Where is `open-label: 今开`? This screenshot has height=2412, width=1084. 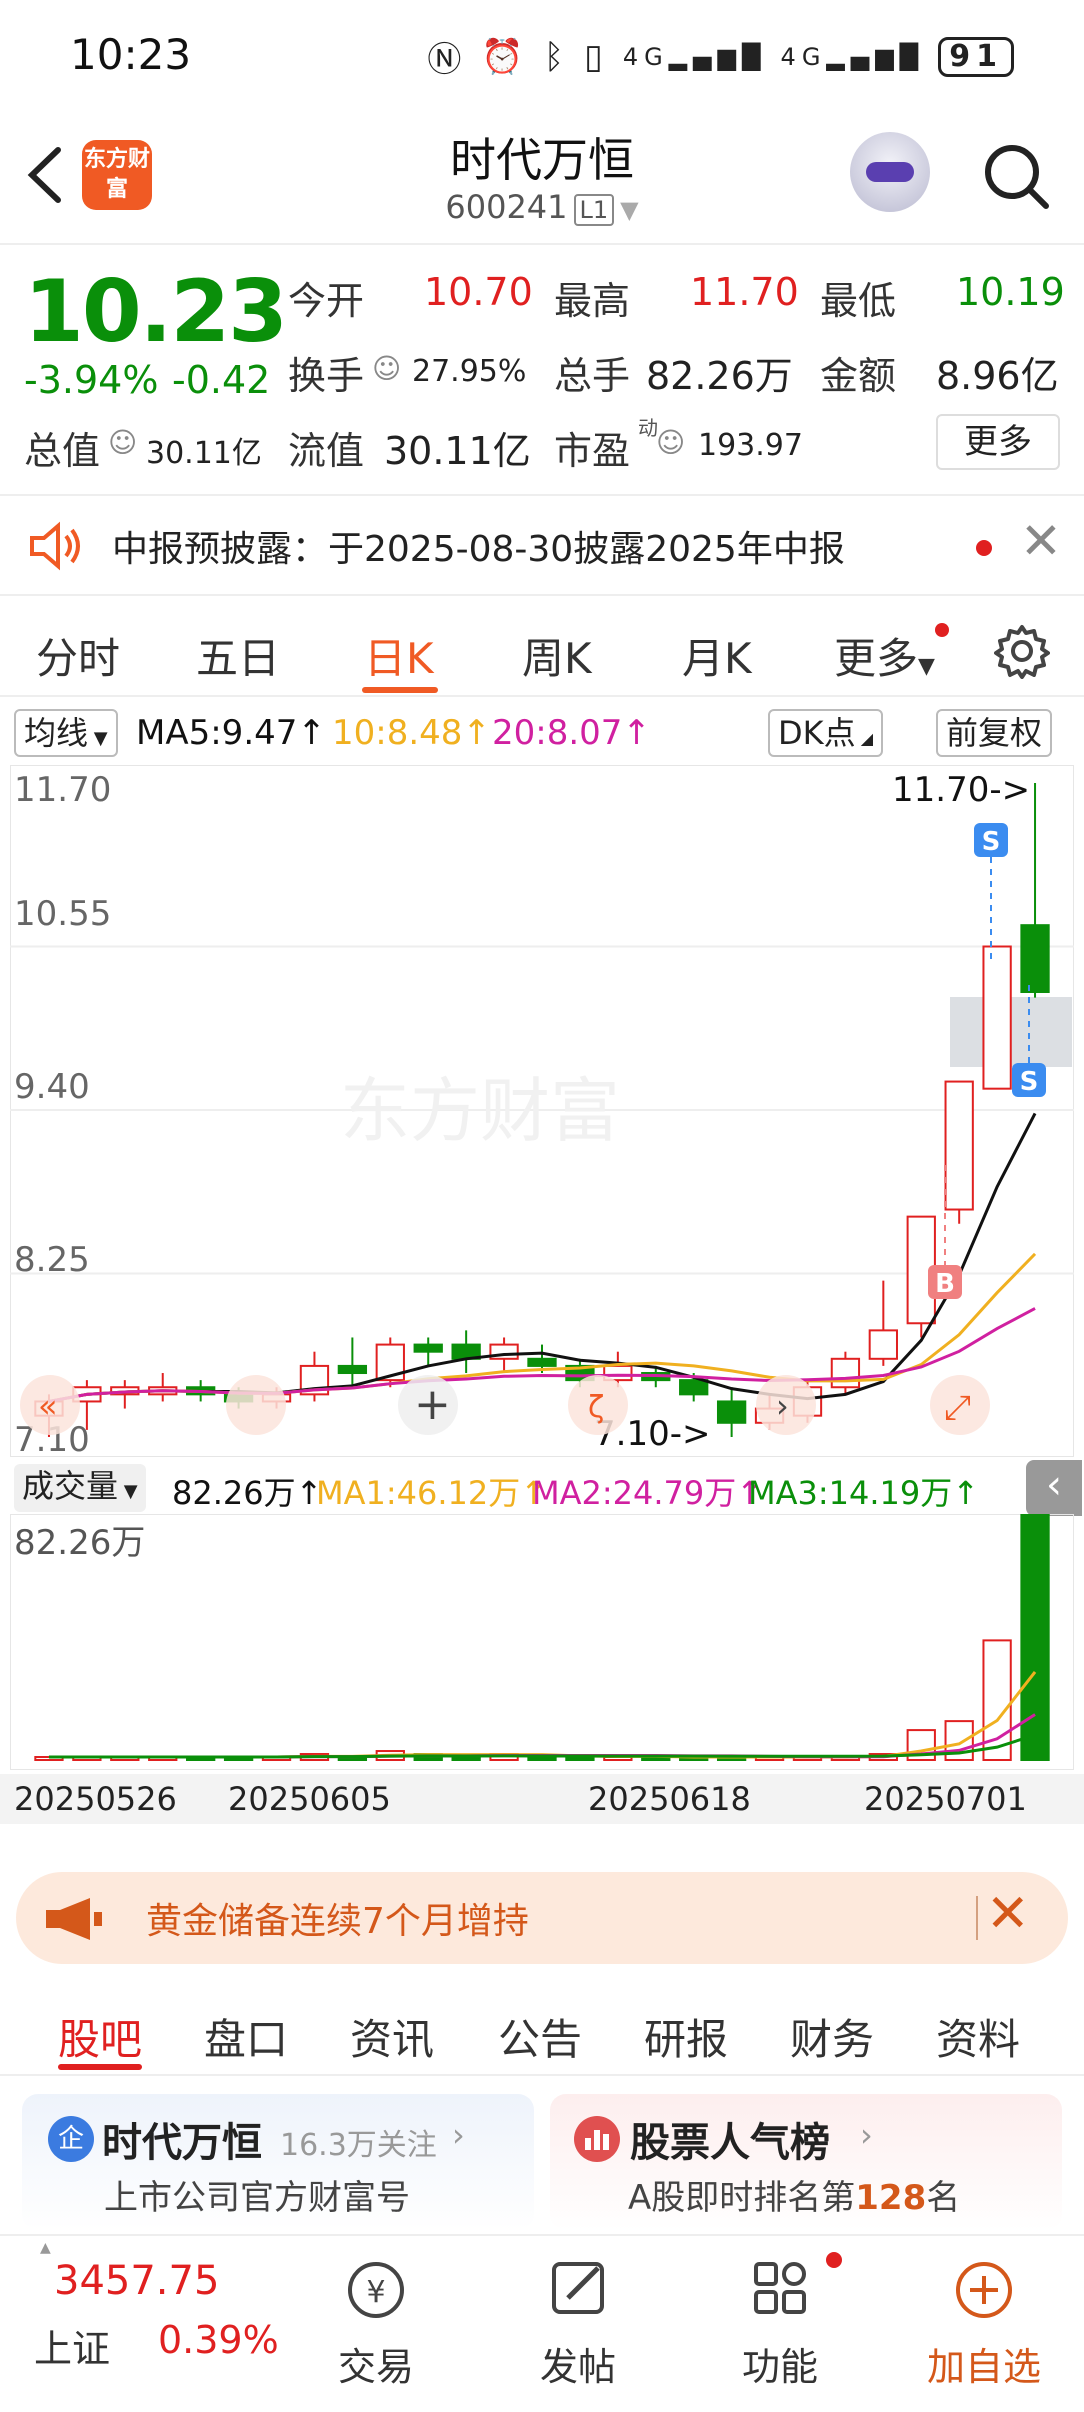
open-label: 今开 is located at coordinates (326, 301).